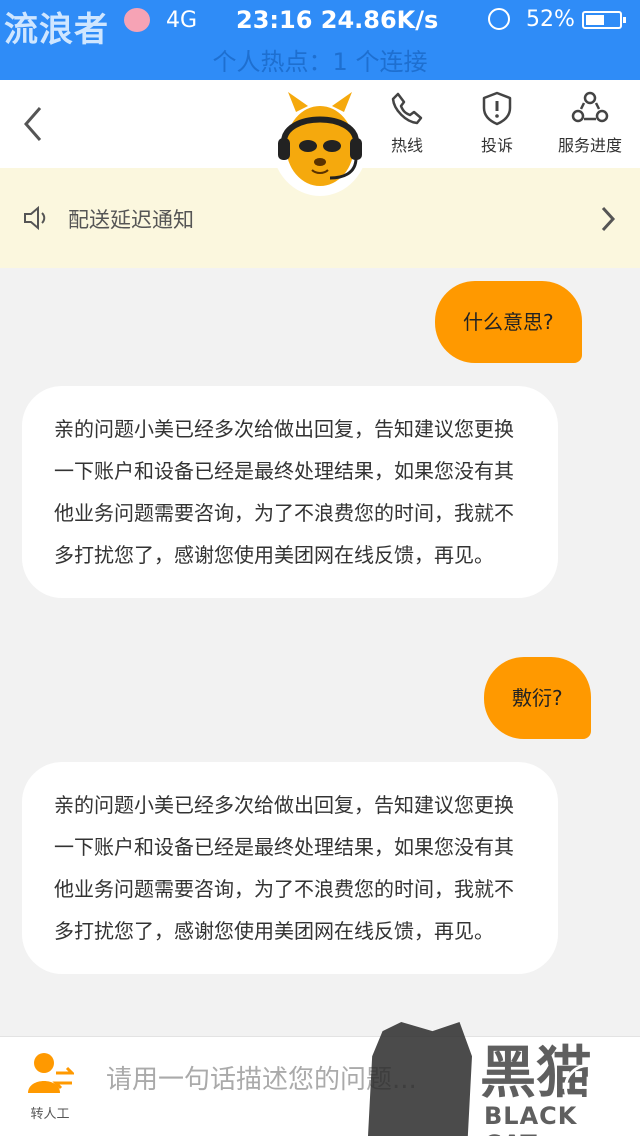 The width and height of the screenshot is (640, 1136). What do you see at coordinates (531, 1119) in the screenshot?
I see `watermark-en: BLACK CAT` at bounding box center [531, 1119].